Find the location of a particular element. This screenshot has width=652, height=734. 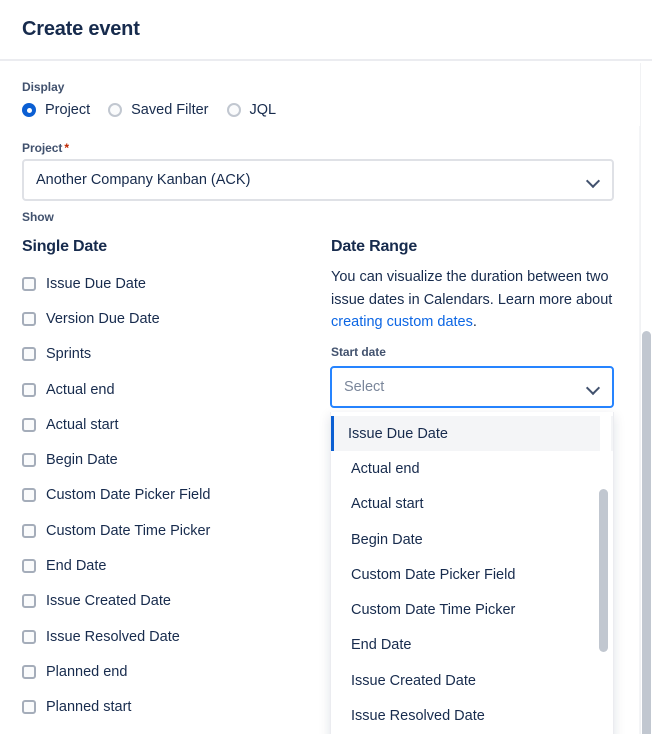

start-date-label: Start date is located at coordinates (358, 352).